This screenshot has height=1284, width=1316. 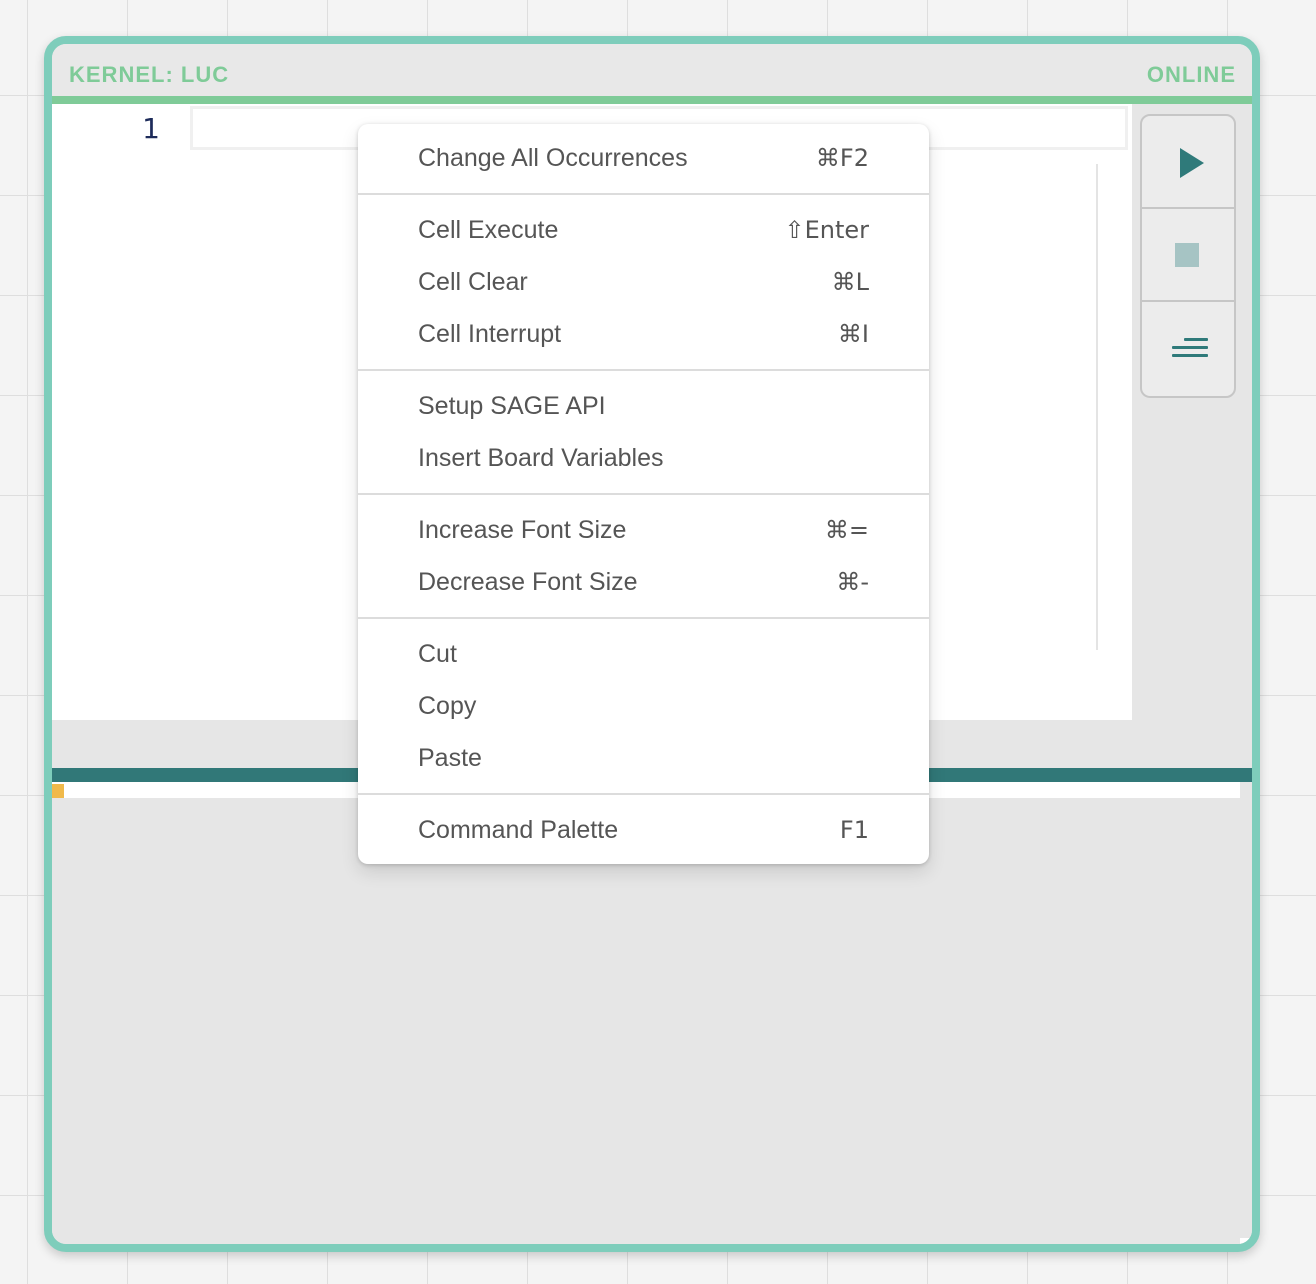 I want to click on menu-item-shortcut: ⌘F2, so click(x=842, y=158).